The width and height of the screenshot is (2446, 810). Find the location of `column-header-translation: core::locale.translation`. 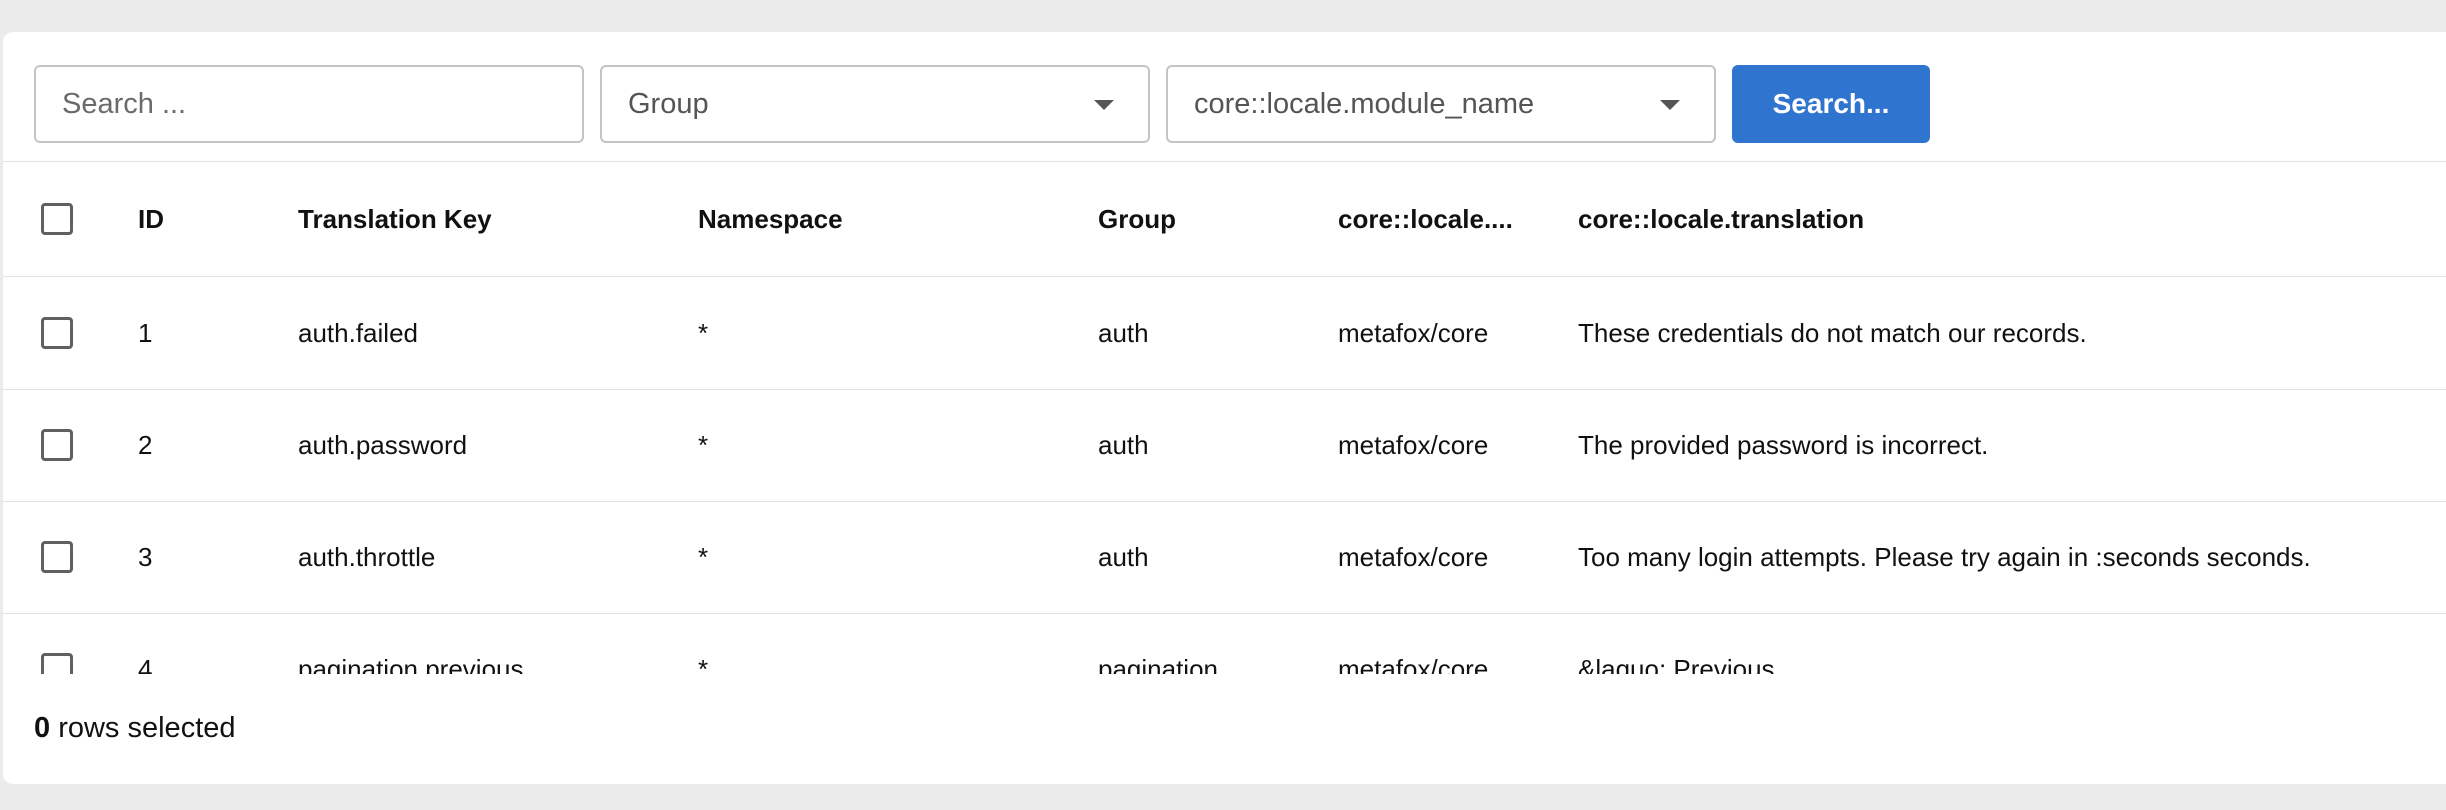

column-header-translation: core::locale.translation is located at coordinates (2012, 219).